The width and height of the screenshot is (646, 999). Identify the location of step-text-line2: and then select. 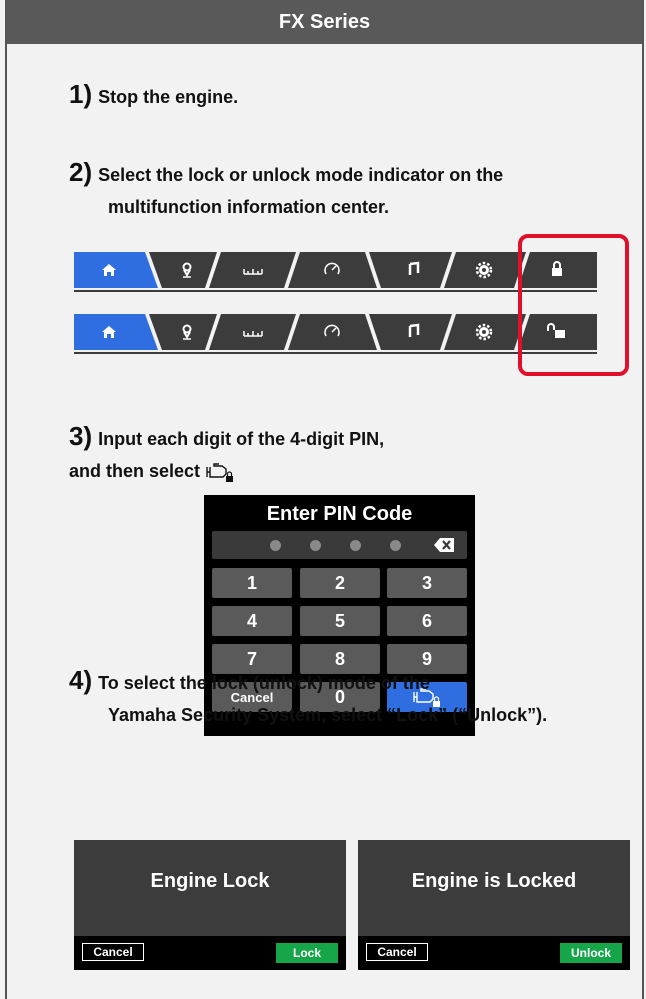
(135, 471).